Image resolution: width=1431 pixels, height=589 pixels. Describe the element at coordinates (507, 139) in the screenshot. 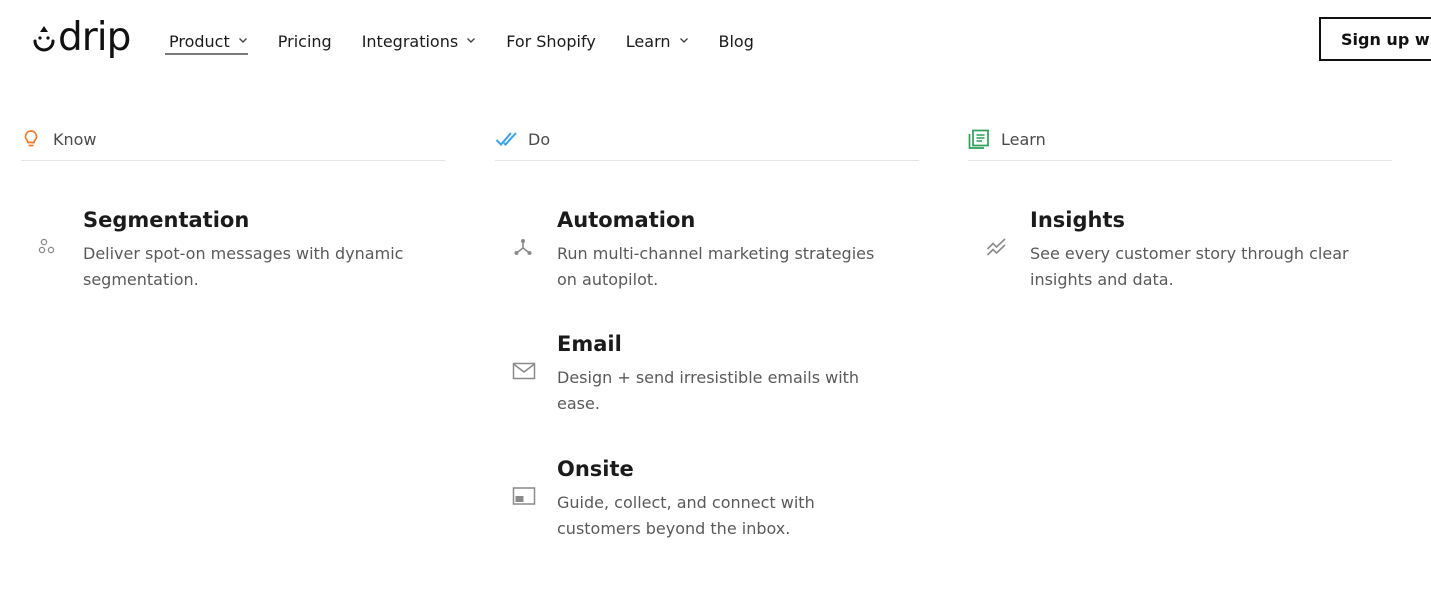

I see `double-check-icon` at that location.